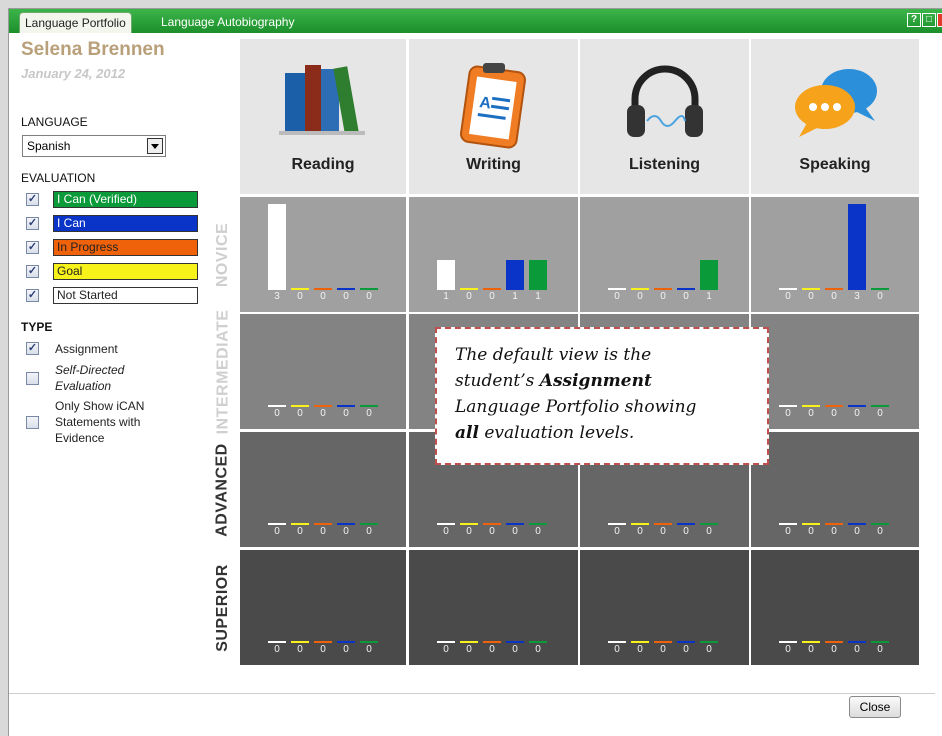 The width and height of the screenshot is (942, 736). Describe the element at coordinates (576, 407) in the screenshot. I see `callout-line-3: Language Portfolio showing` at that location.